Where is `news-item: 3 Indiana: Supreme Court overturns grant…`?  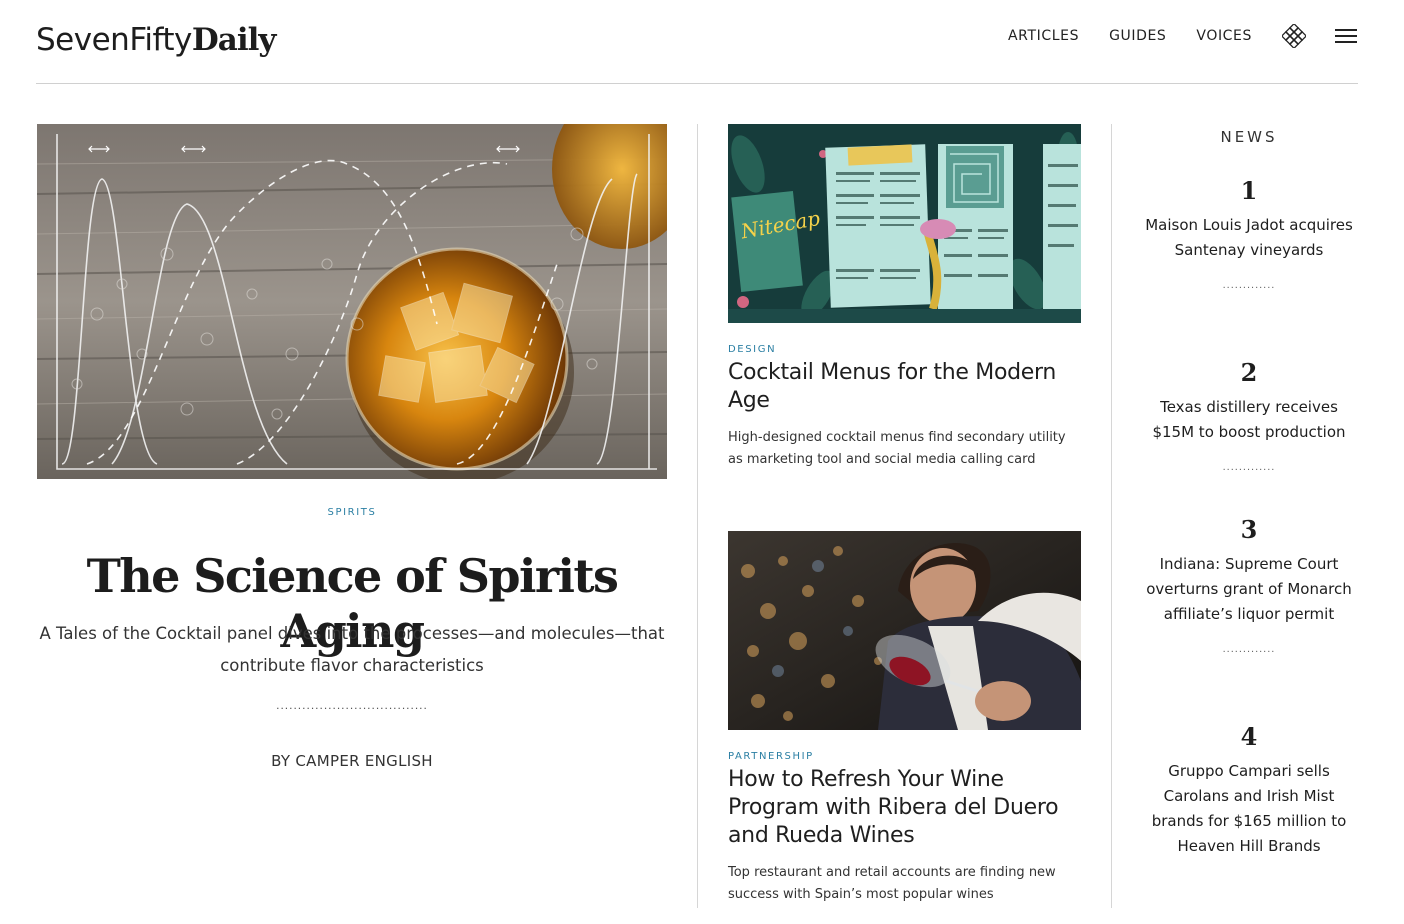
news-item: 3 Indiana: Supreme Court overturns grant… is located at coordinates (1249, 585).